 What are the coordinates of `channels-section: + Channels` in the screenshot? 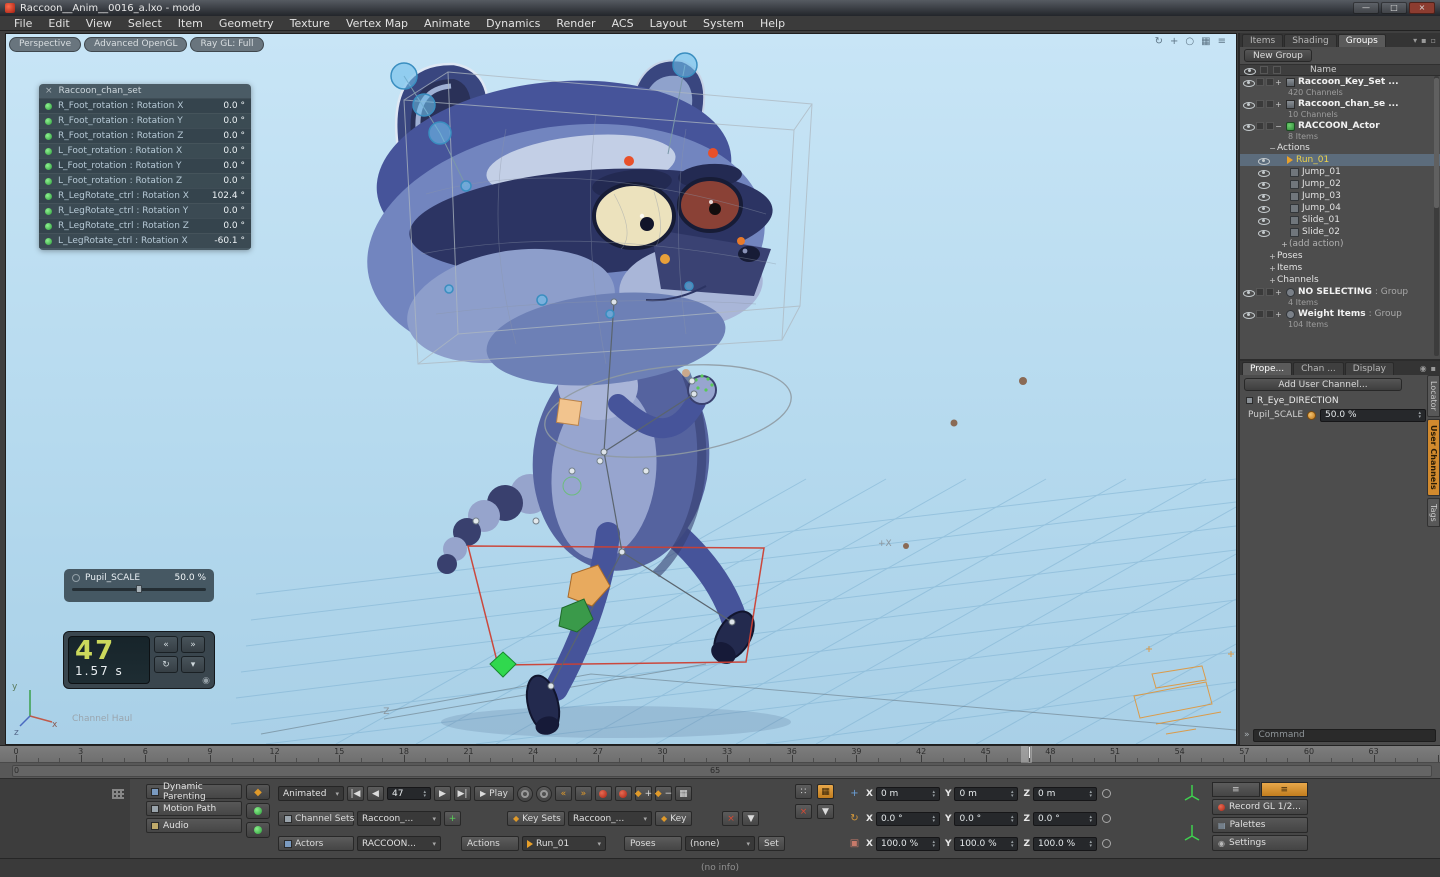 It's located at (1340, 280).